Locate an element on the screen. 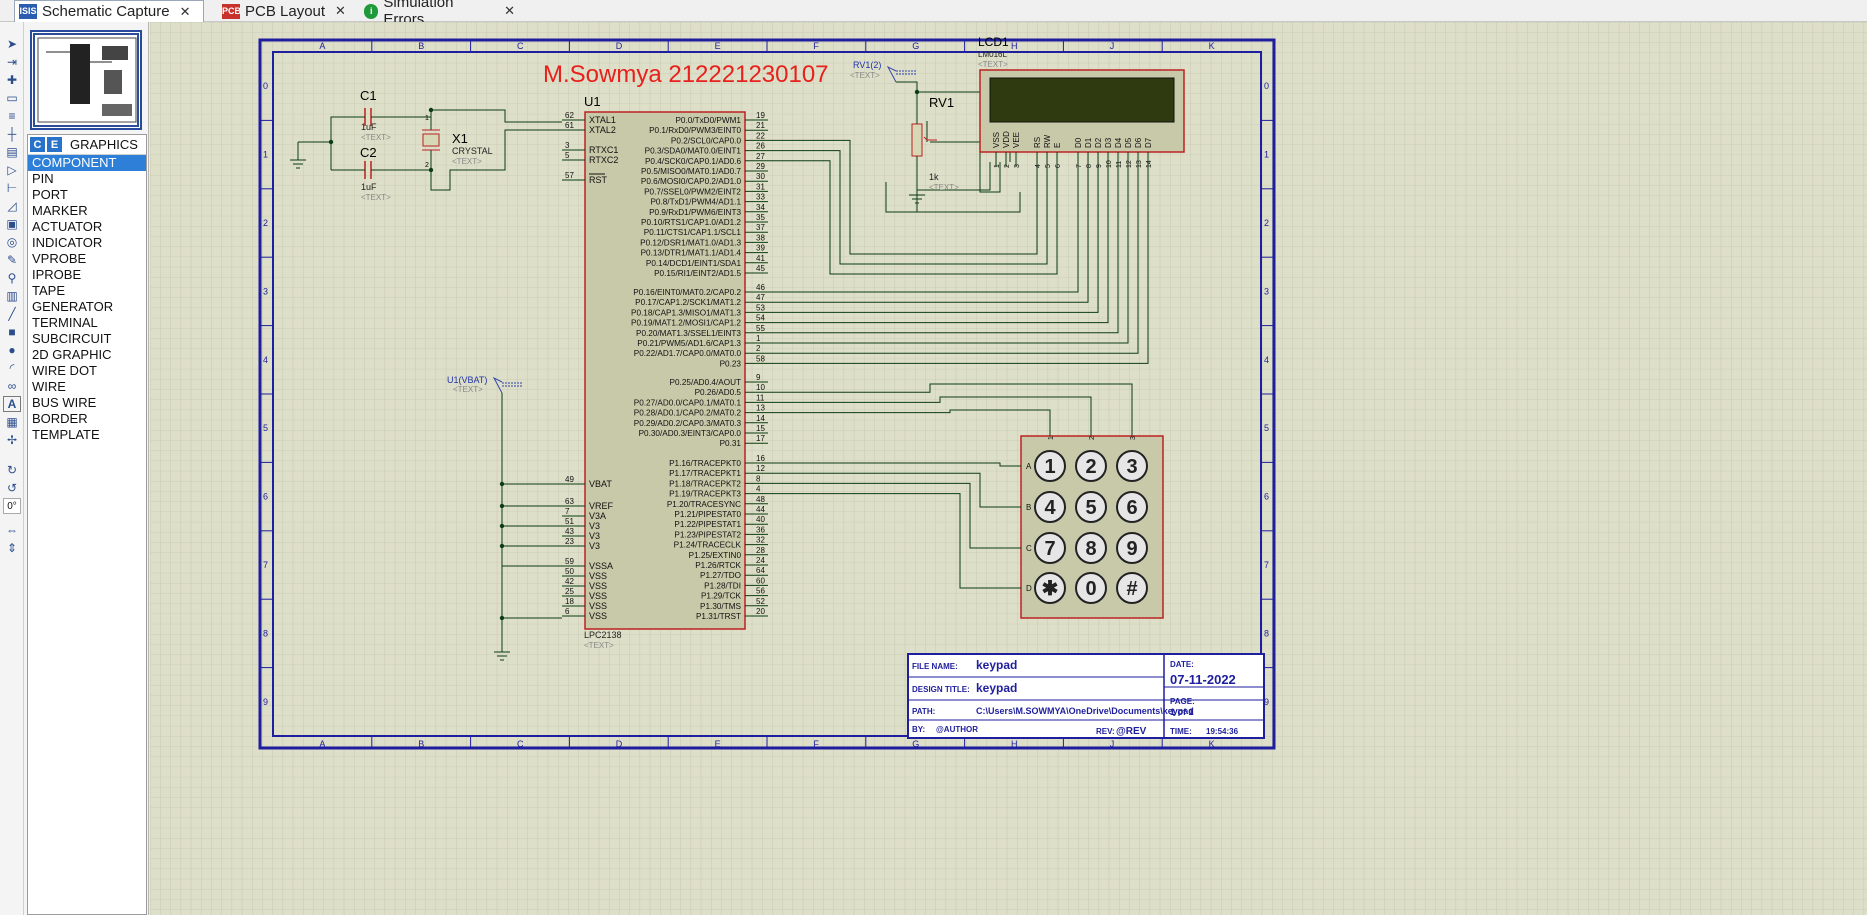 The width and height of the screenshot is (1867, 915). generator-icon: ◎ is located at coordinates (12, 242).